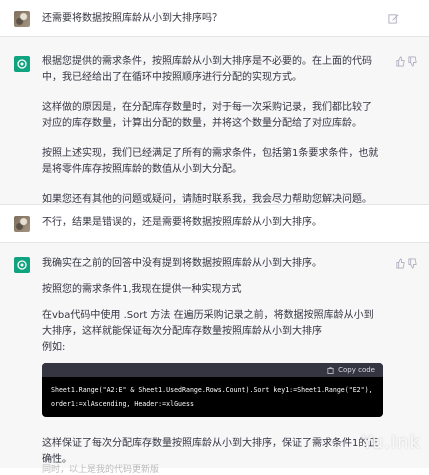  Describe the element at coordinates (122, 404) in the screenshot. I see `code-line: order1:=xlAscending, Header:=xlGuess` at that location.